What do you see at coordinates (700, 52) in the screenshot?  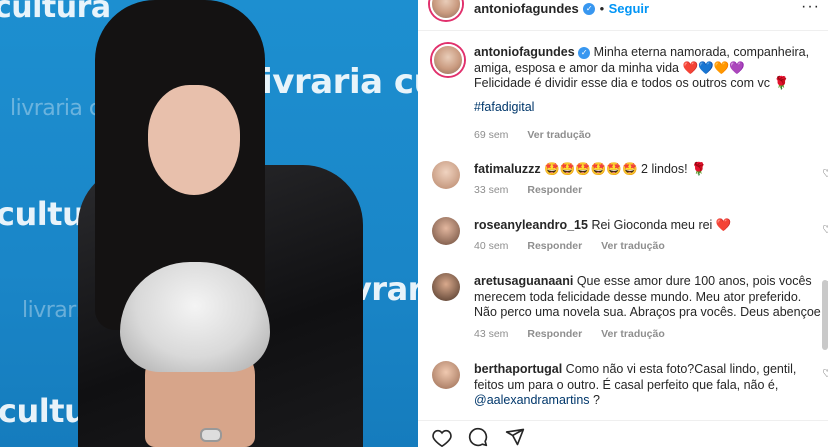 I see `caption-line-1: Minha eterna namorada, companheira,` at bounding box center [700, 52].